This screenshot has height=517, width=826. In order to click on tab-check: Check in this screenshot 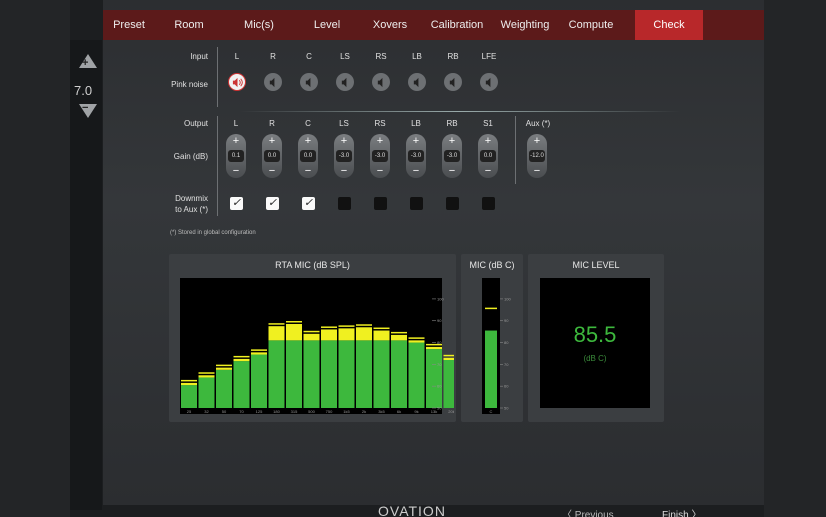, I will do `click(669, 25)`.